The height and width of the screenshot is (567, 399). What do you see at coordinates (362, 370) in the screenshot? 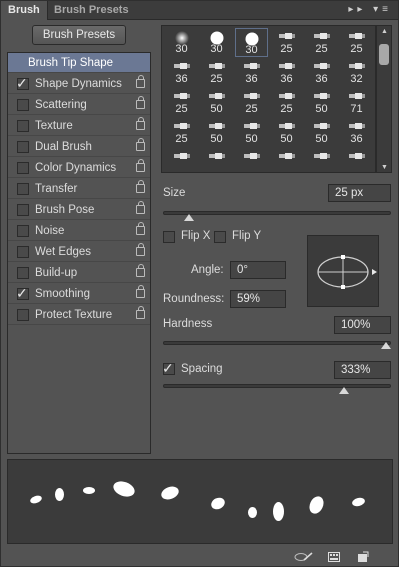
I see `spacing-field: 333%` at bounding box center [362, 370].